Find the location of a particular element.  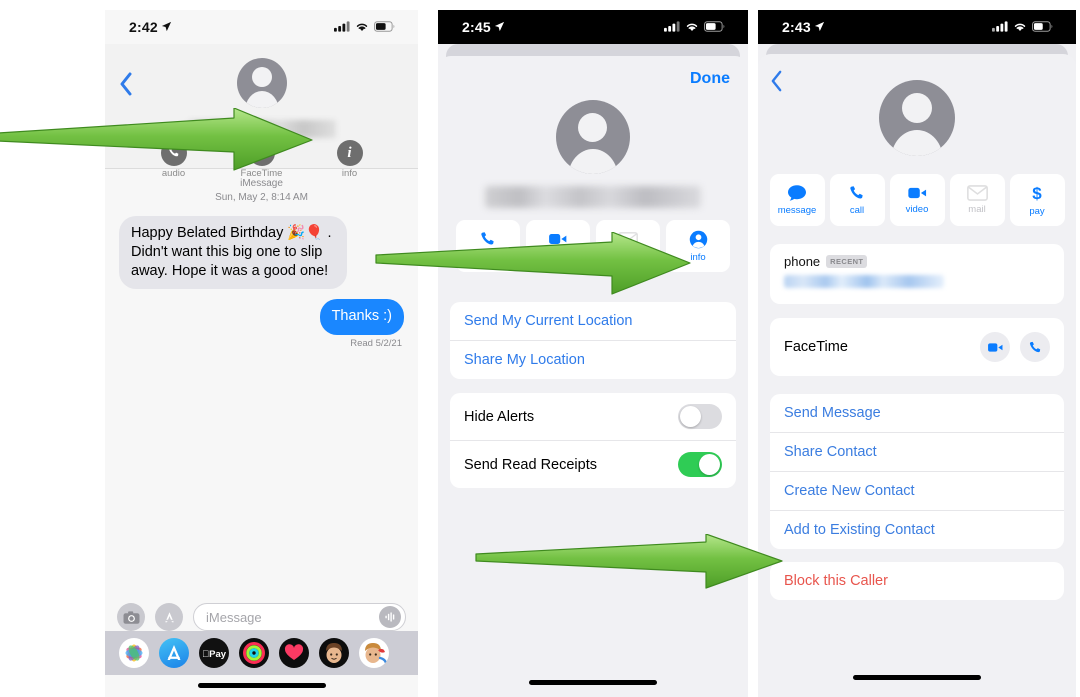

done-button: Done is located at coordinates (710, 79).